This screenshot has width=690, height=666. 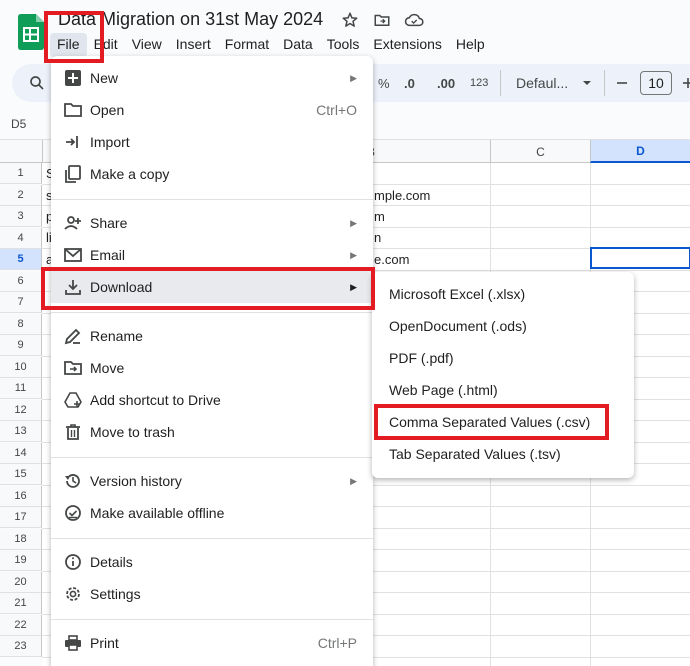 I want to click on decrease-decimal-button: .0, so click(x=409, y=83).